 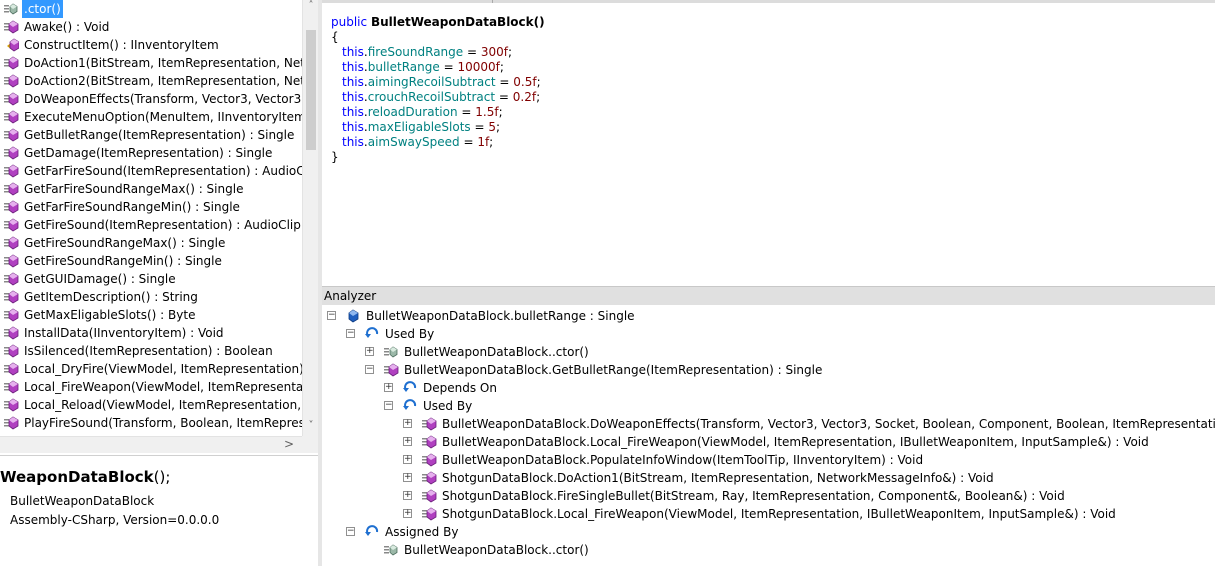 What do you see at coordinates (311, 90) in the screenshot?
I see `scrollbar-thumb` at bounding box center [311, 90].